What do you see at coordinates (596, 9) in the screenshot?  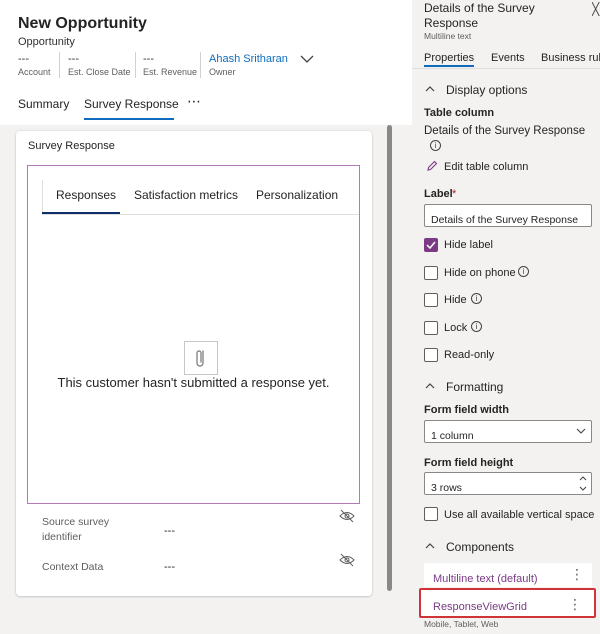 I see `close-icon: ╳` at bounding box center [596, 9].